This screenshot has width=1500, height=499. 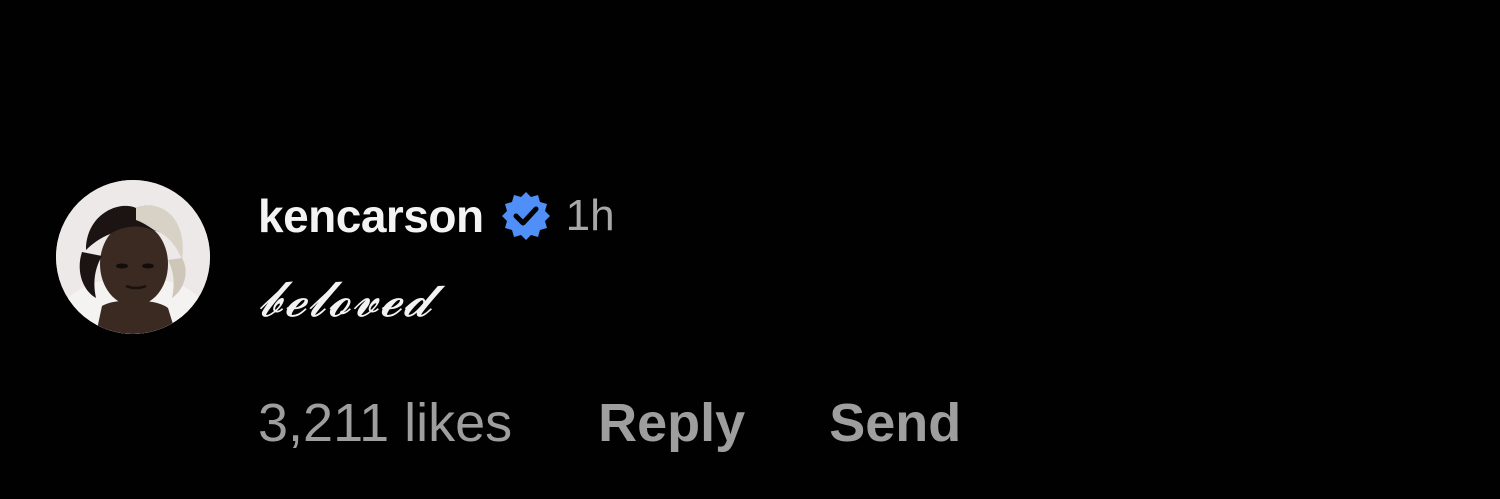 I want to click on avatar, so click(x=133, y=257).